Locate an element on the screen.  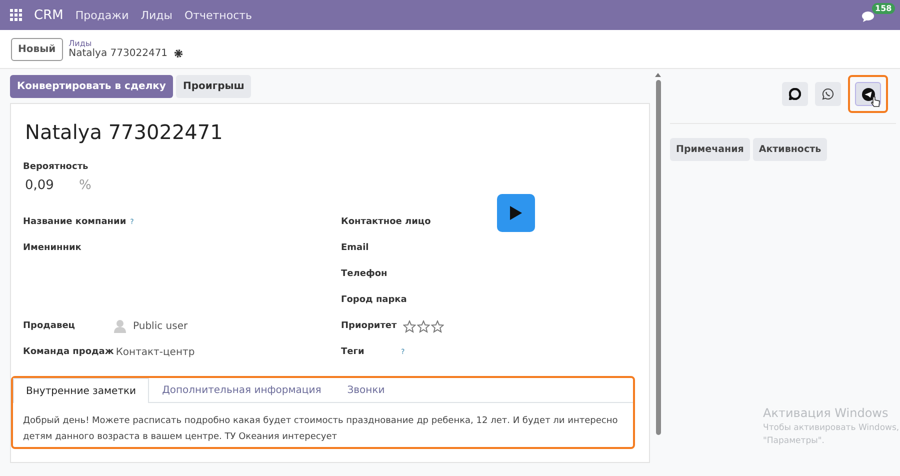
chat-bubble-icon is located at coordinates (795, 94).